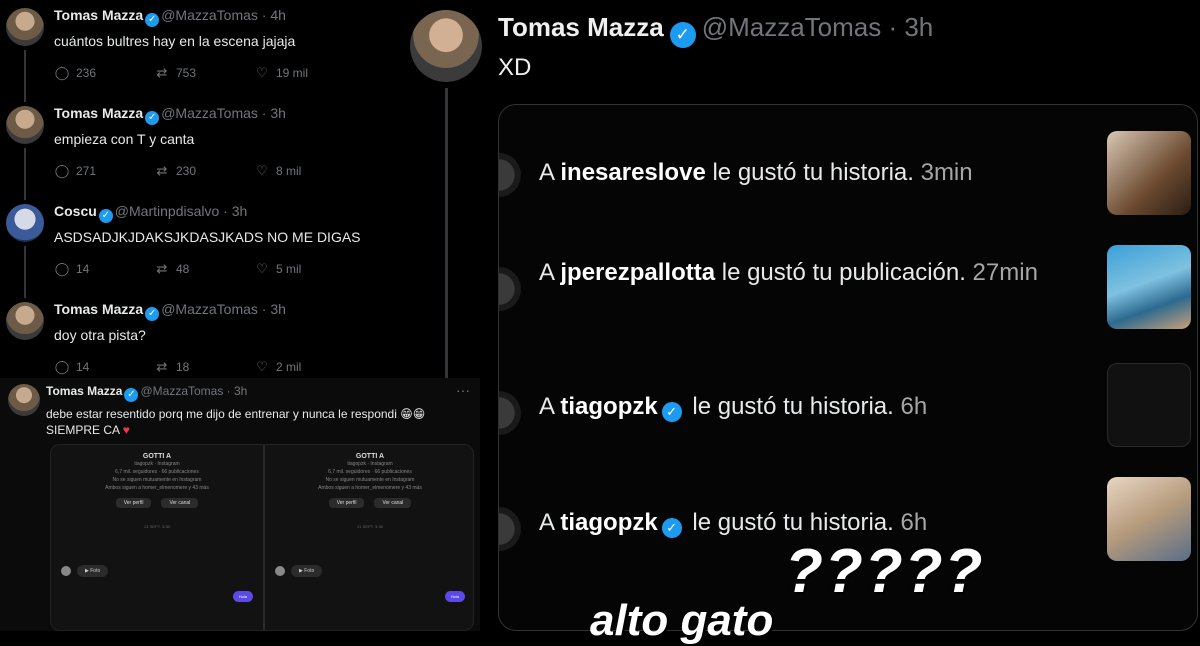  Describe the element at coordinates (104, 73) in the screenshot. I see `reply-button: ◯ 236` at that location.